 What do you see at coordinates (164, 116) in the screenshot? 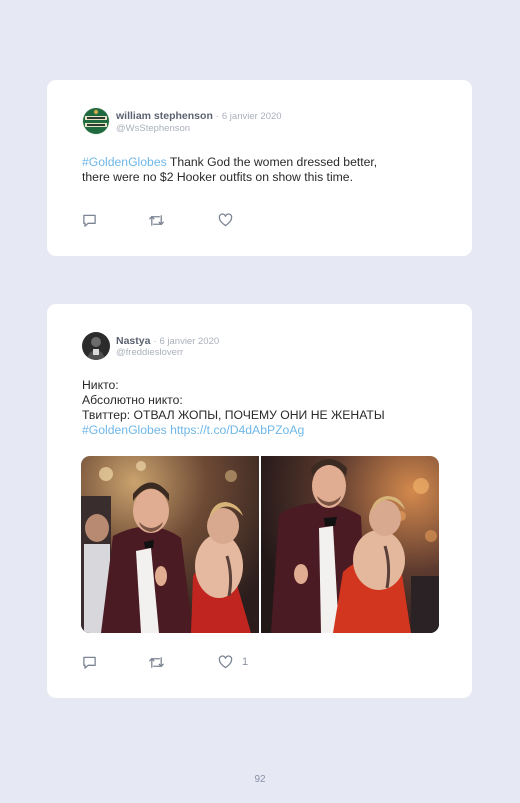
I see `author-name: william stephenson` at bounding box center [164, 116].